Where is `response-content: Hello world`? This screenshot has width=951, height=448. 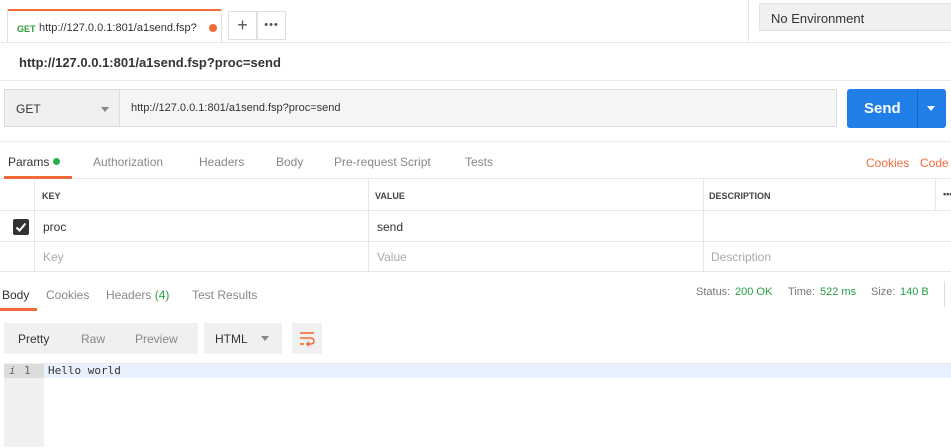
response-content: Hello world is located at coordinates (84, 370).